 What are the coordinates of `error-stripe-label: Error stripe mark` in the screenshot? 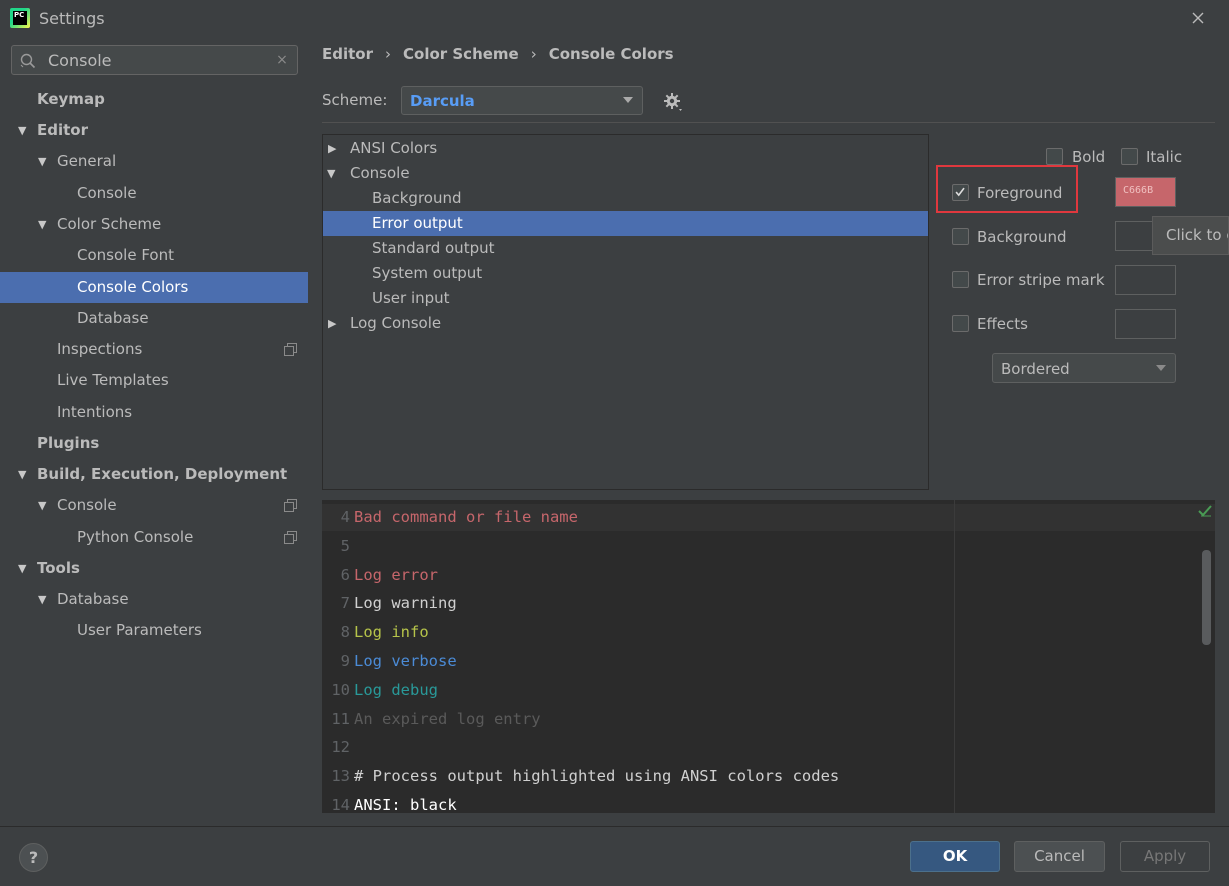 It's located at (1041, 280).